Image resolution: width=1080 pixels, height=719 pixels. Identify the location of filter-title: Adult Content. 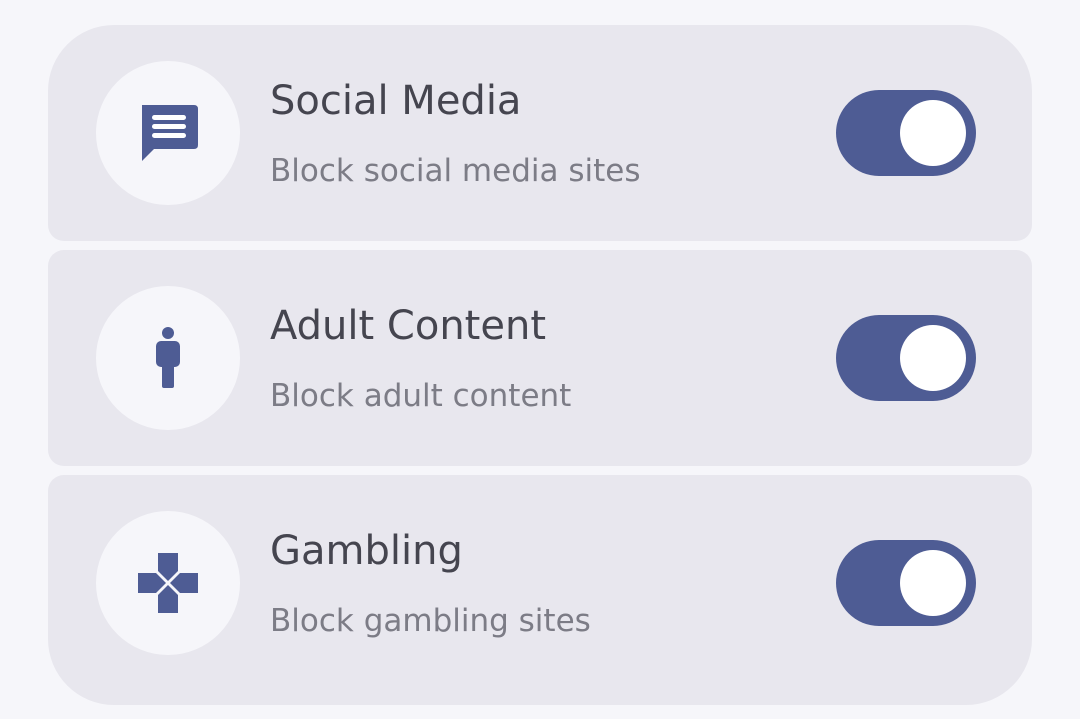
(408, 326).